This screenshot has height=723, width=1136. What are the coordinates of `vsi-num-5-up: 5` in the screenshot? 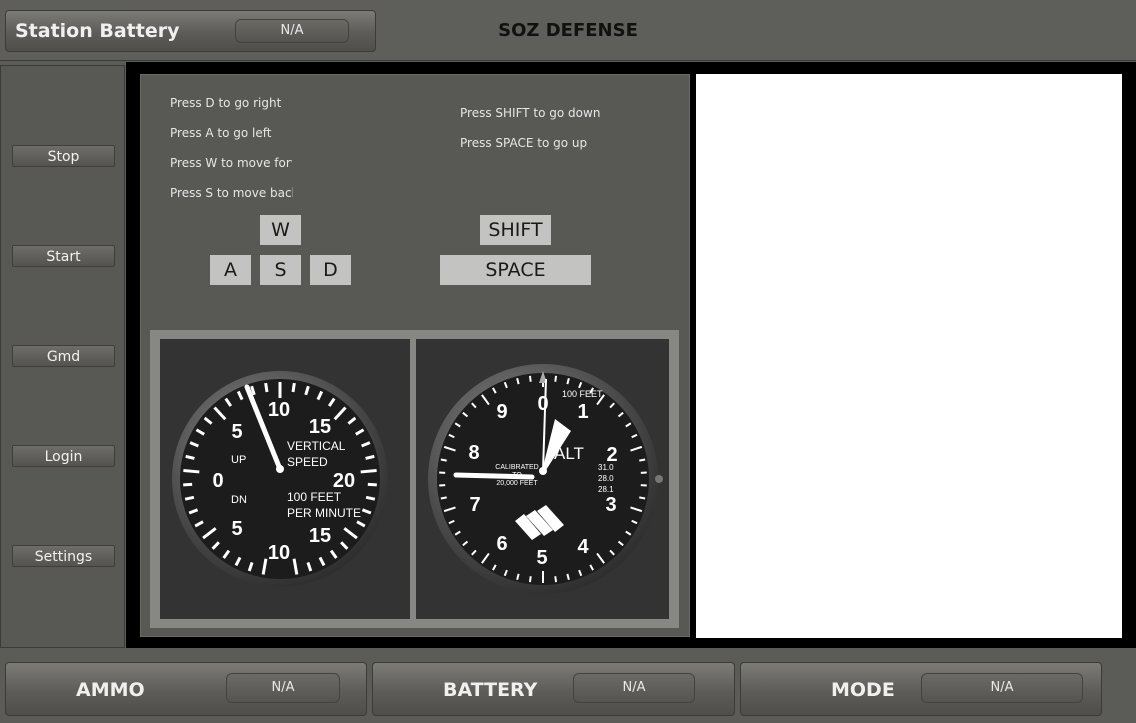 It's located at (236, 432).